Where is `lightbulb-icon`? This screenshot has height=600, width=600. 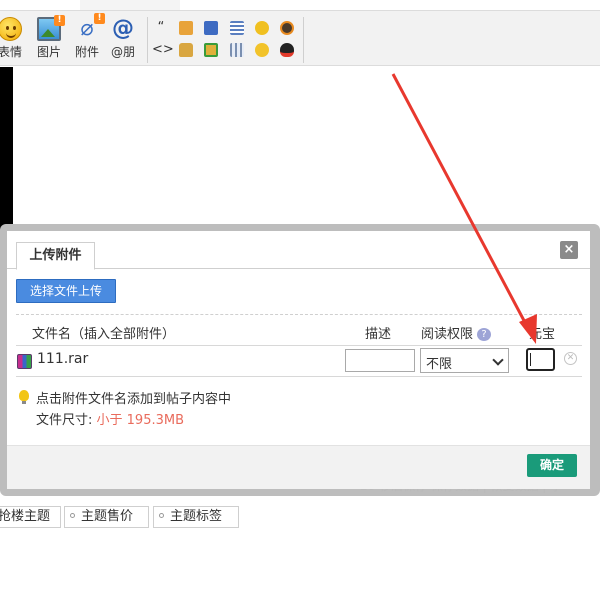 lightbulb-icon is located at coordinates (24, 397).